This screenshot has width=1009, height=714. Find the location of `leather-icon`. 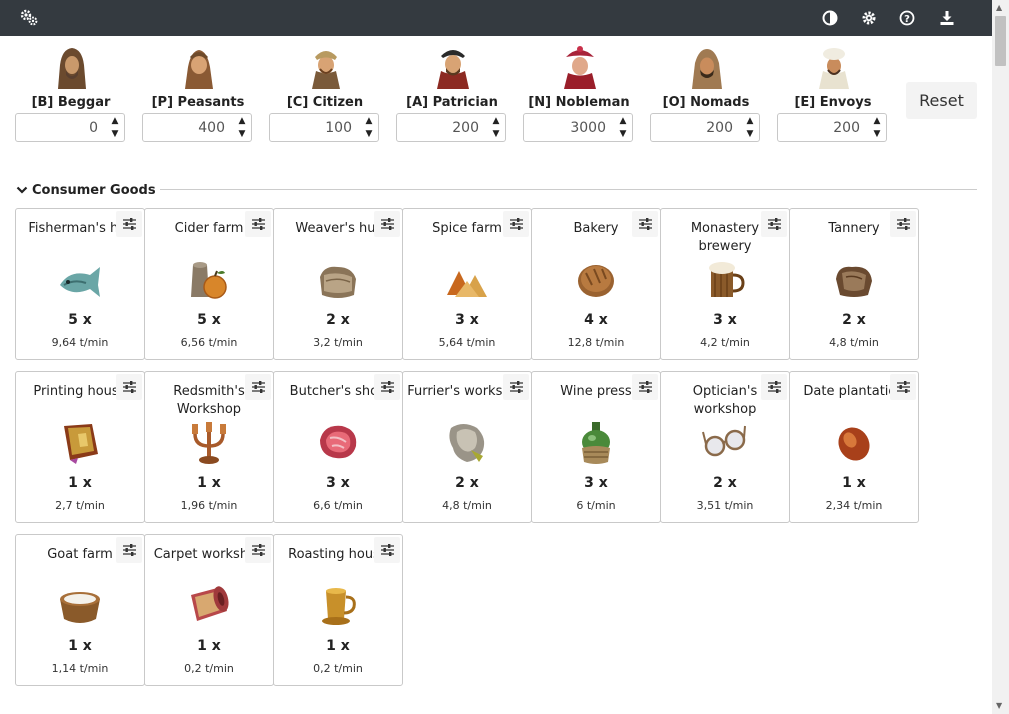

leather-icon is located at coordinates (854, 281).